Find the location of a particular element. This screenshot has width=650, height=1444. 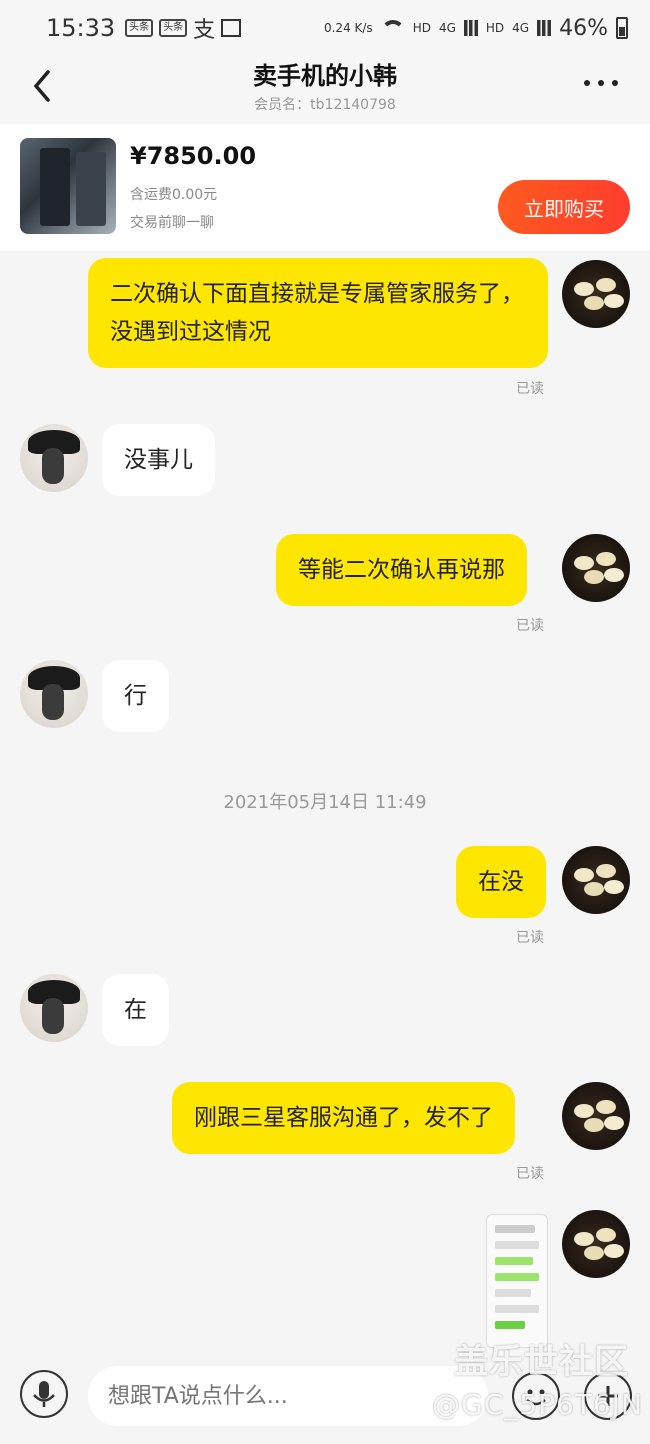

seller-message-bubble: 没事儿 is located at coordinates (158, 460).